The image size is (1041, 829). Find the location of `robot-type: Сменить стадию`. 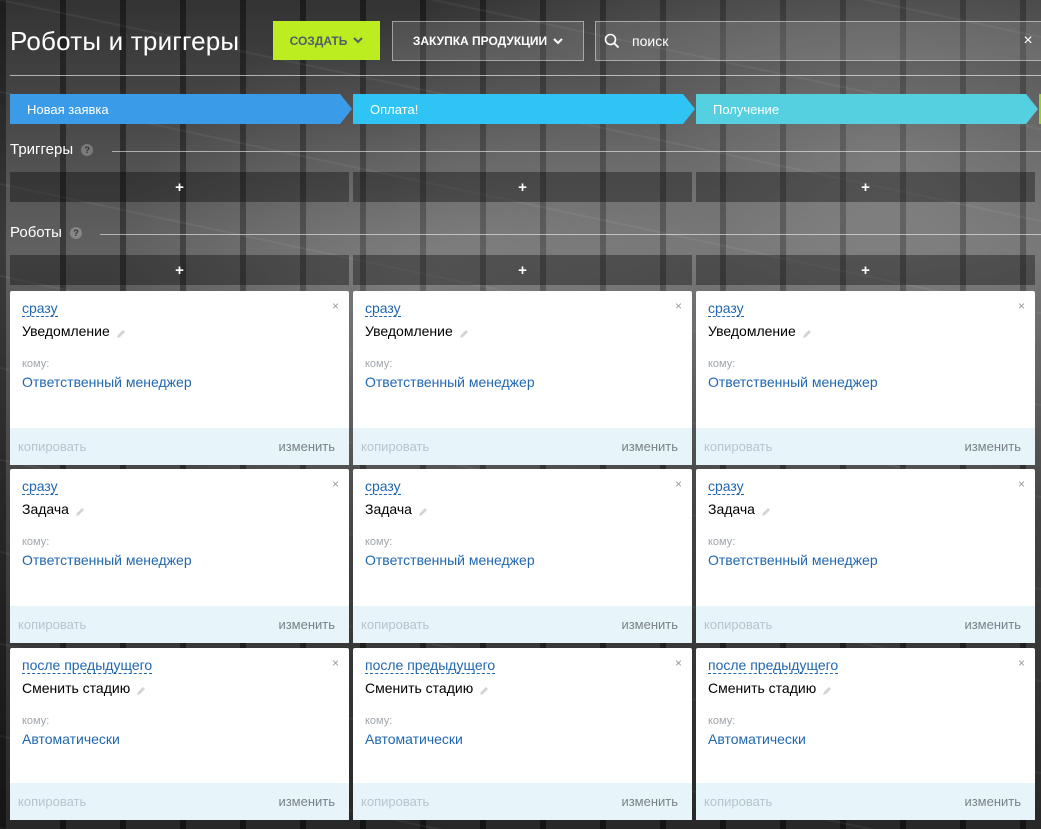

robot-type: Сменить стадию is located at coordinates (770, 688).